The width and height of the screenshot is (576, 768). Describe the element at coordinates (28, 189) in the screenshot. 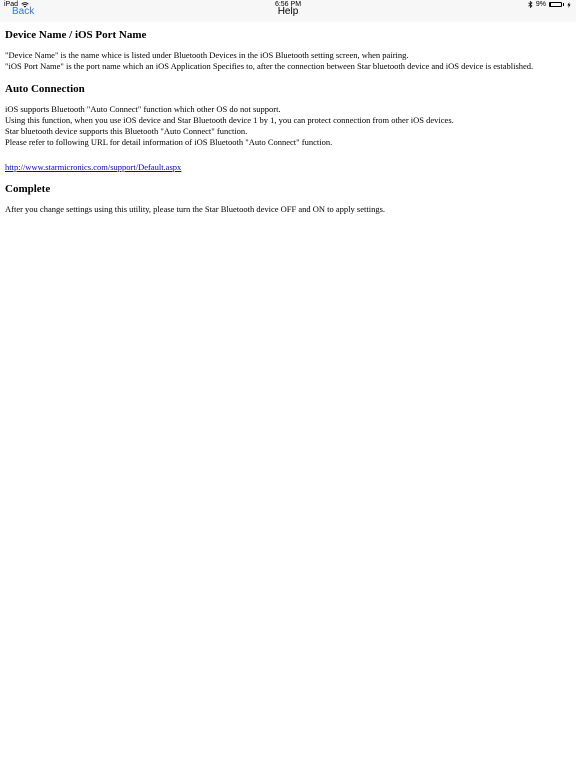

I see `section-heading: Complete` at that location.